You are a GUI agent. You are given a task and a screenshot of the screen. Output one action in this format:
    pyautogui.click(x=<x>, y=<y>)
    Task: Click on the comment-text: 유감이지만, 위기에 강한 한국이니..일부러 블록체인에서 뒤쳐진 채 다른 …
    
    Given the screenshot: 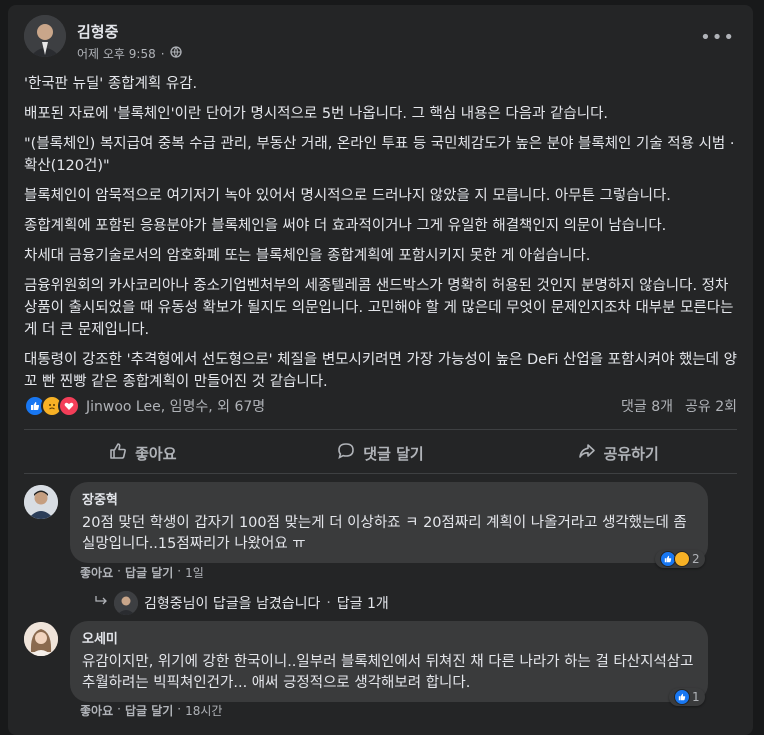 What is the action you would take?
    pyautogui.click(x=388, y=672)
    